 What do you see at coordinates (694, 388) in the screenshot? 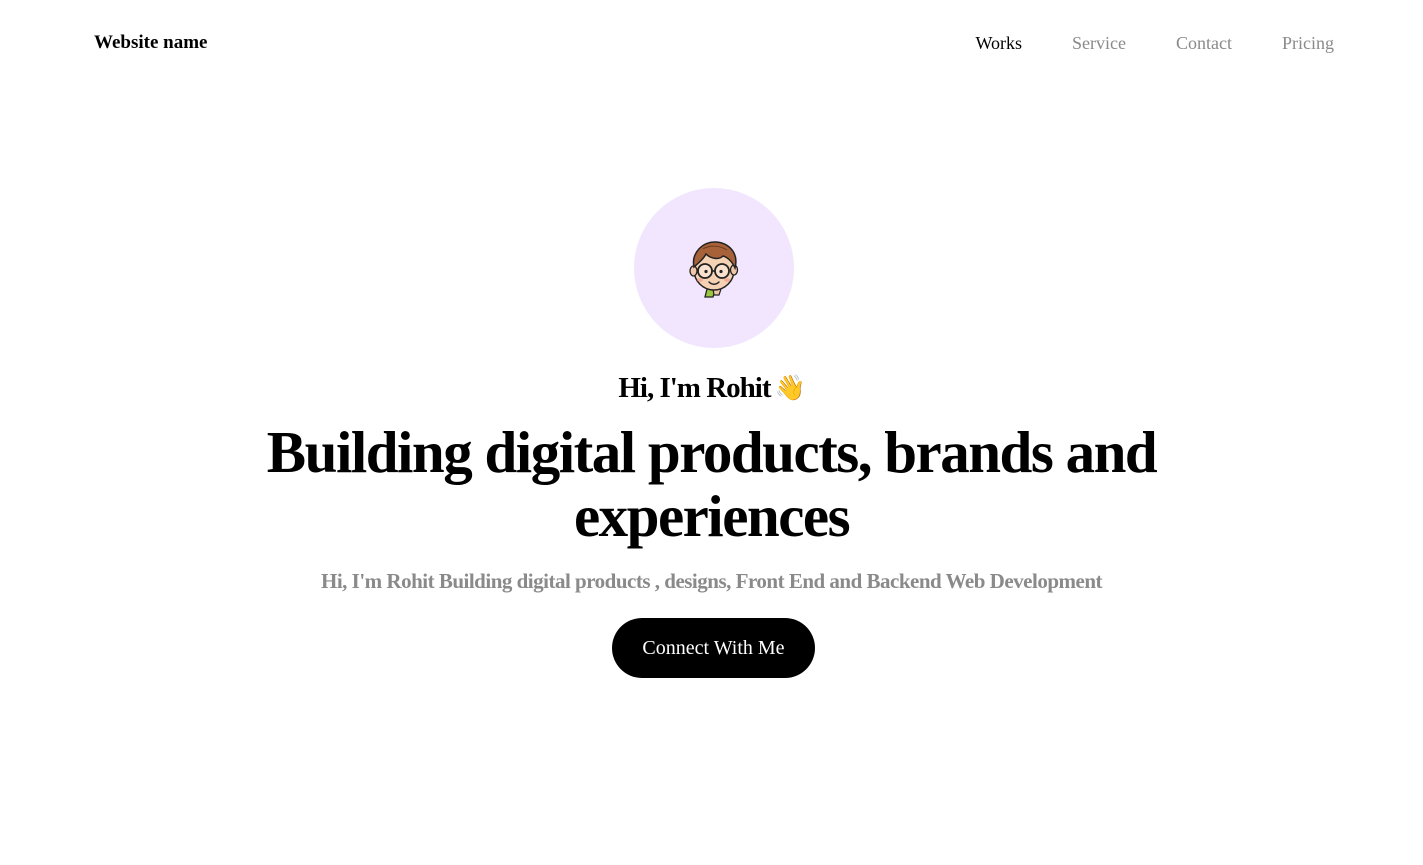
I see `greeting-text: Hi, I'm Rohit` at bounding box center [694, 388].